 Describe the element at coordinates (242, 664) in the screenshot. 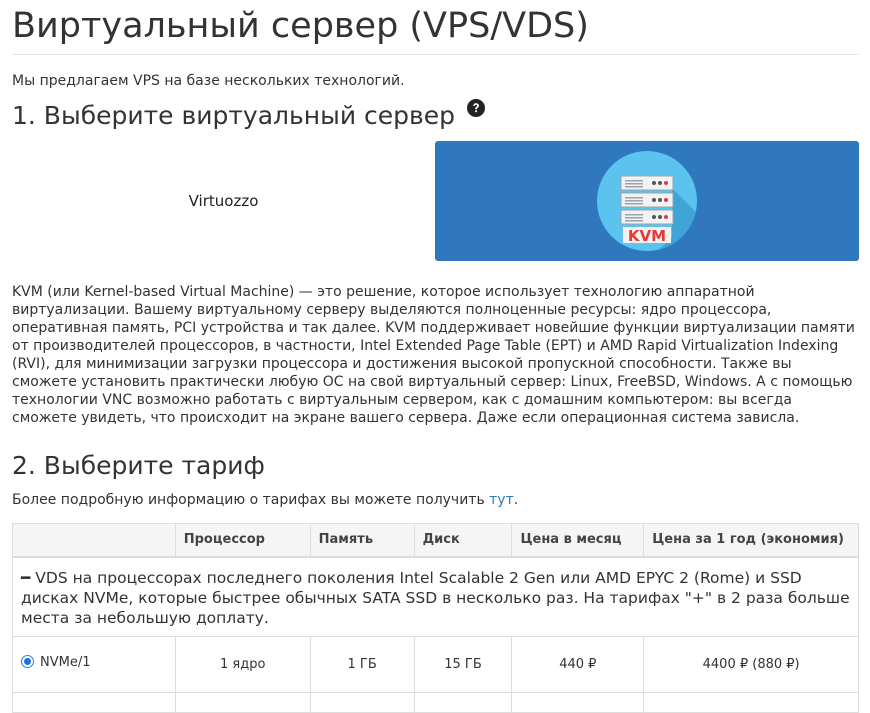

I see `plan-cpu: 1 ядро` at that location.